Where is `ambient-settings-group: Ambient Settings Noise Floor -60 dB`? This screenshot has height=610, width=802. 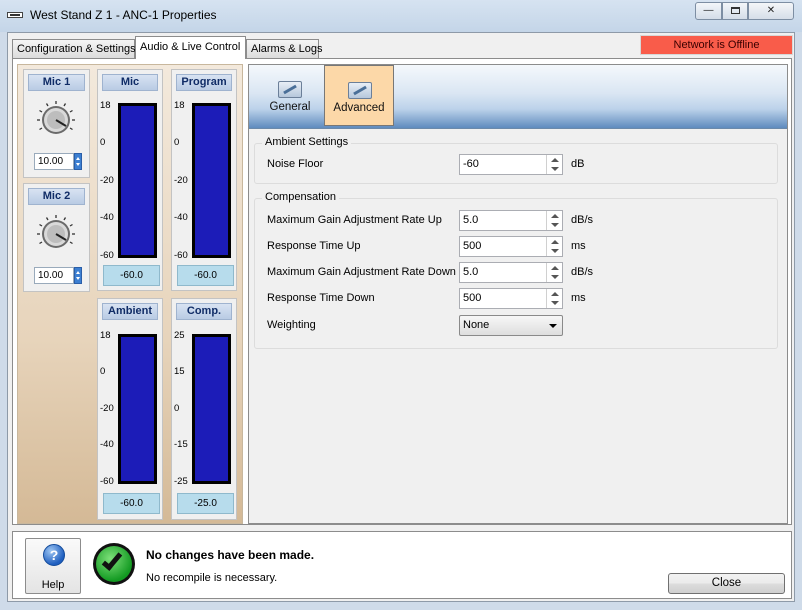
ambient-settings-group: Ambient Settings Noise Floor -60 dB is located at coordinates (516, 160).